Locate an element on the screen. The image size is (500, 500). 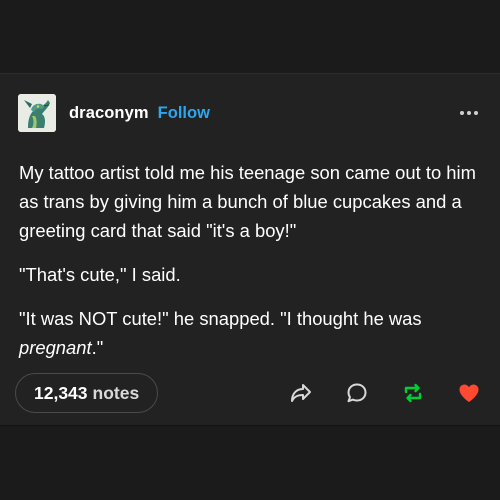
heart-icon is located at coordinates (469, 393).